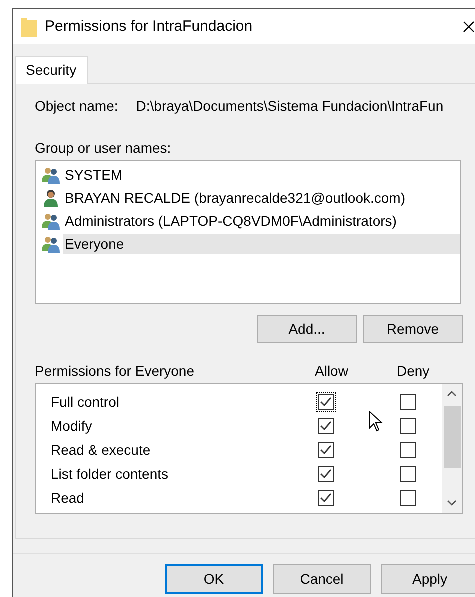 This screenshot has height=597, width=475. I want to click on object-path: D:\braya\Documents\Sistema Fundacion\IntraFun, so click(290, 107).